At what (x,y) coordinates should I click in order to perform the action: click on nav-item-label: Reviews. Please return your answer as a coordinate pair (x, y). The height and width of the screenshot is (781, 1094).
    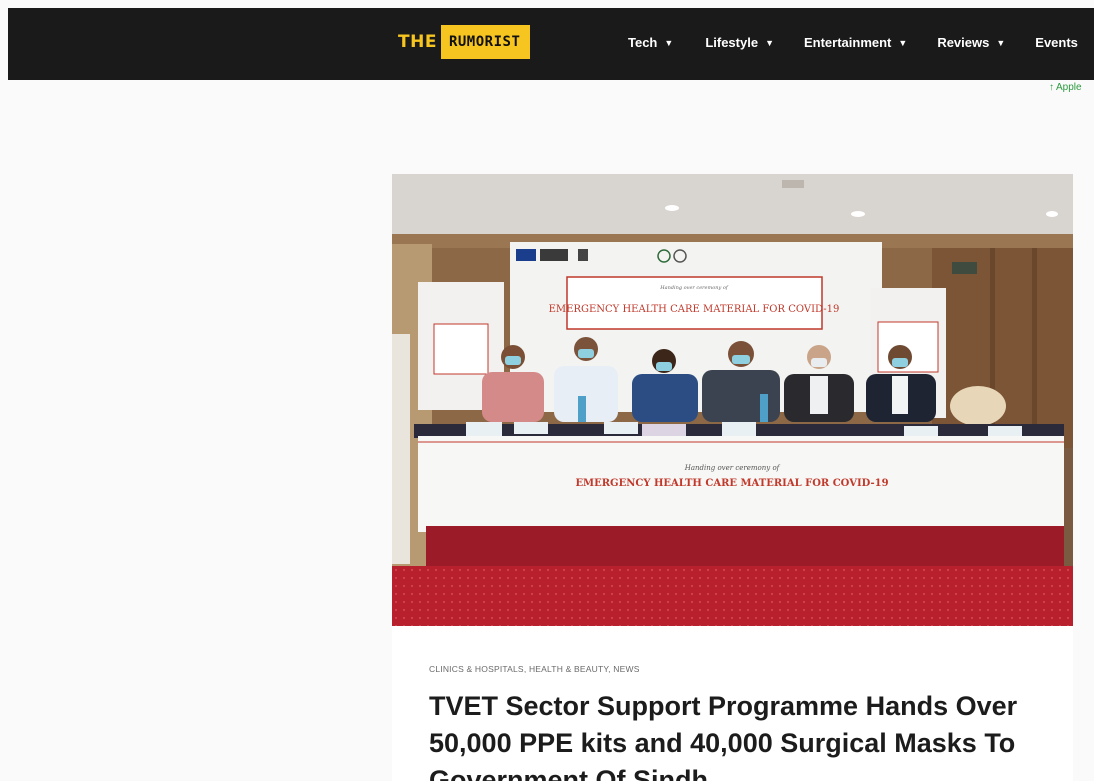
    Looking at the image, I should click on (963, 42).